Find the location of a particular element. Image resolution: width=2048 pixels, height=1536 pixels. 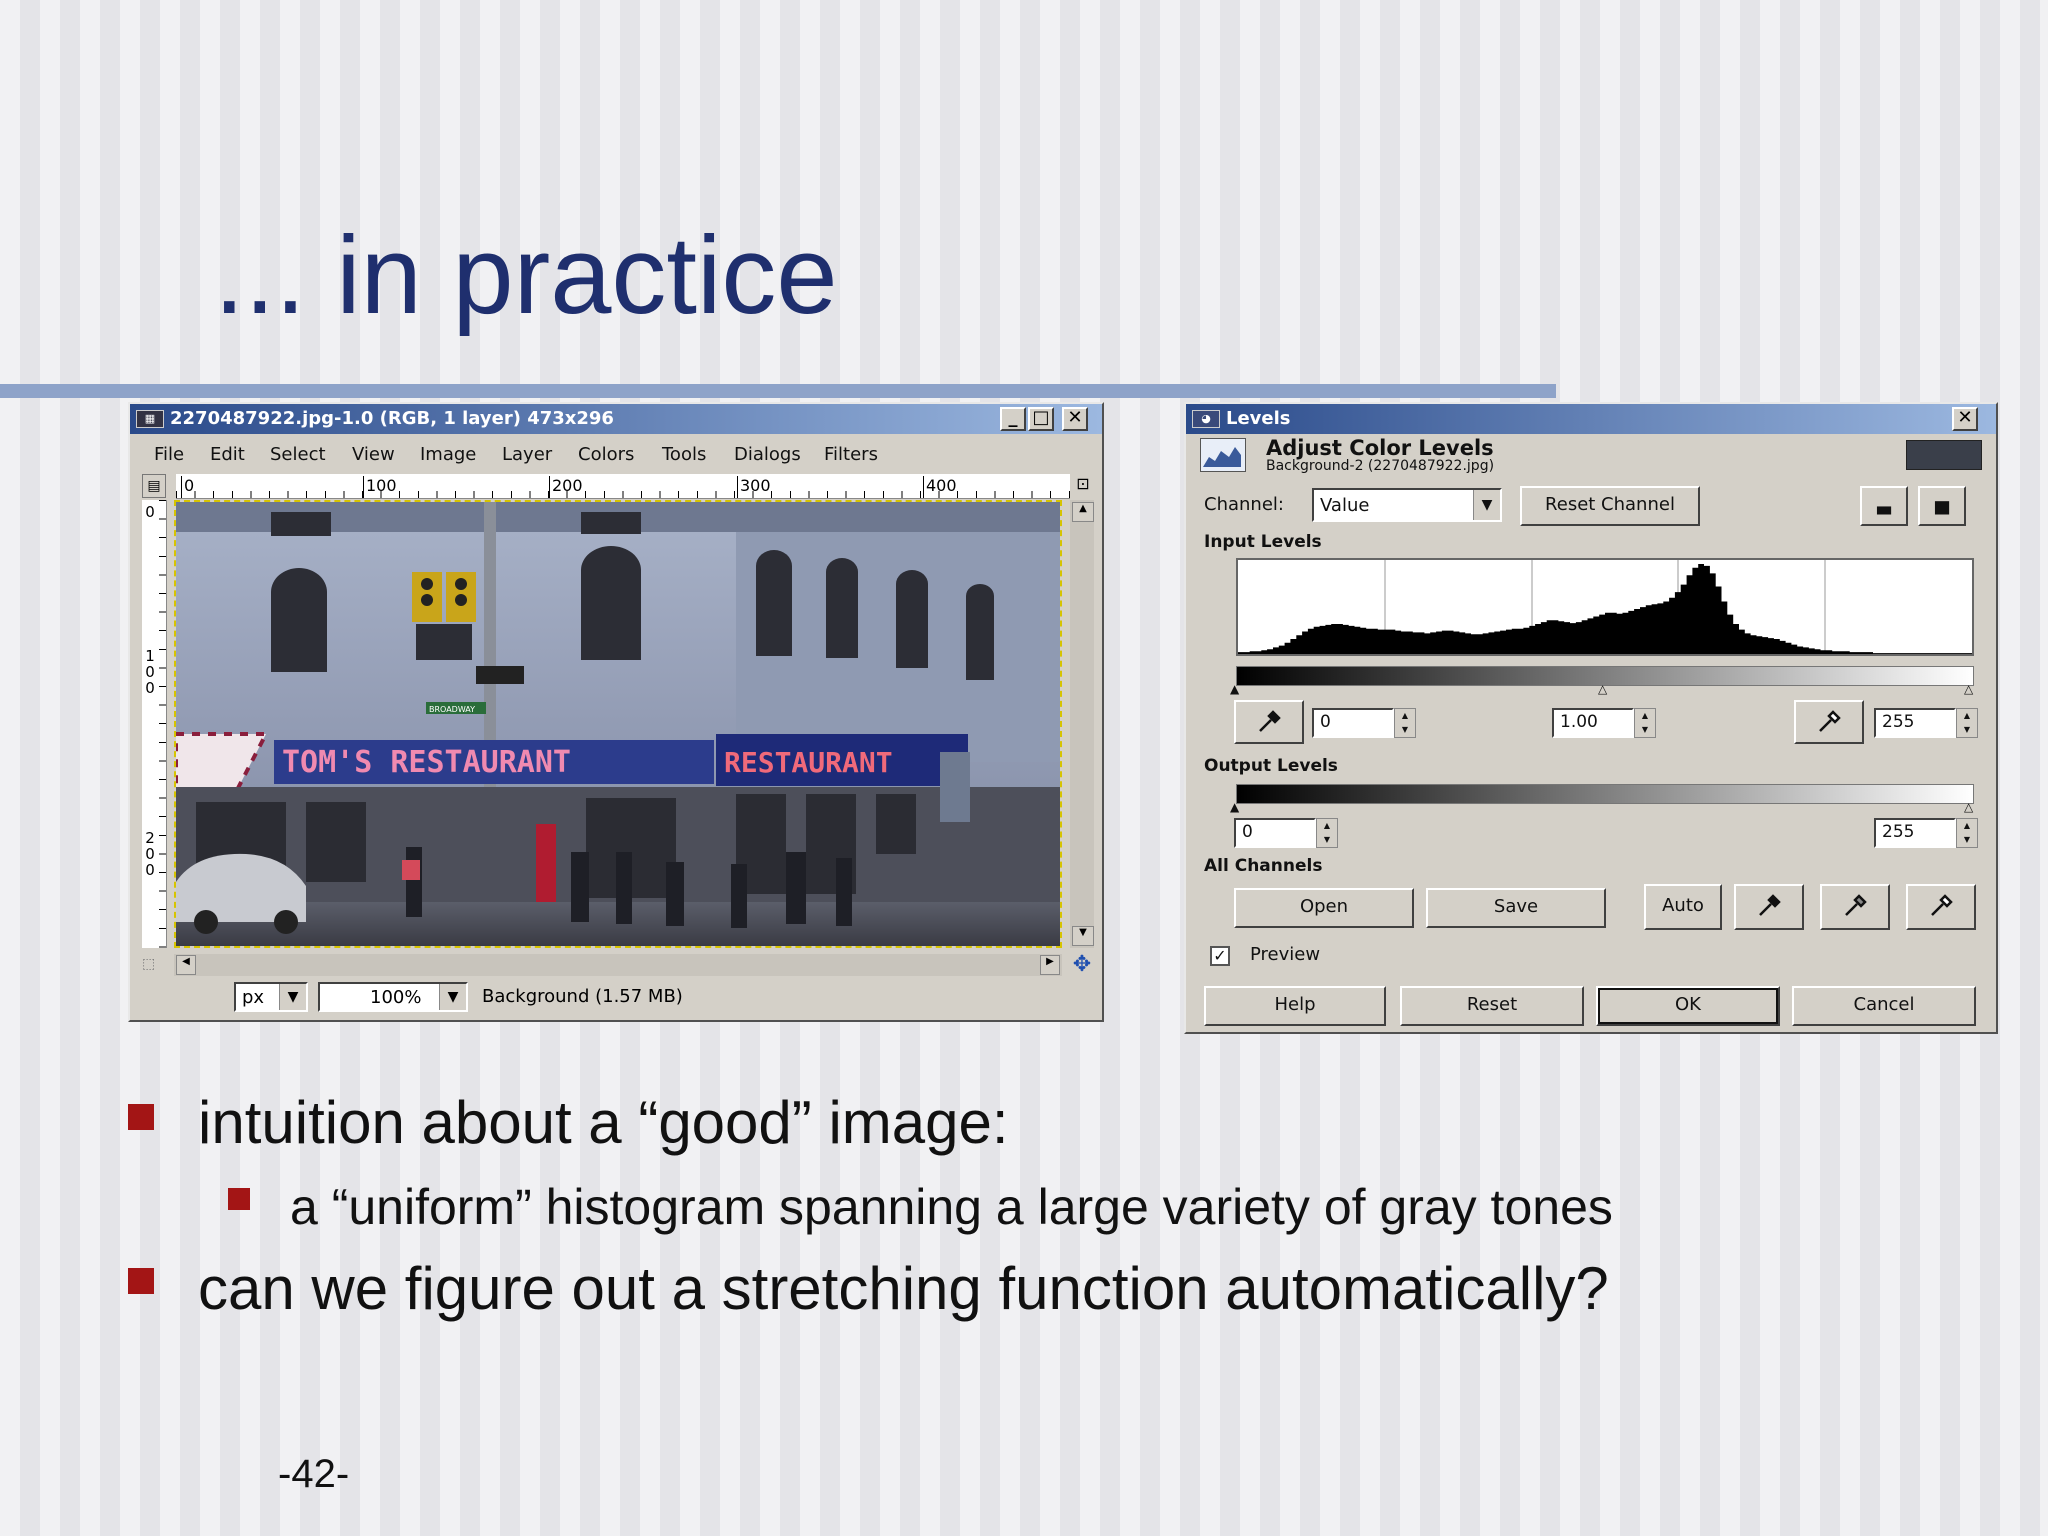

scroll-right-icon: ▶ is located at coordinates (1050, 965).